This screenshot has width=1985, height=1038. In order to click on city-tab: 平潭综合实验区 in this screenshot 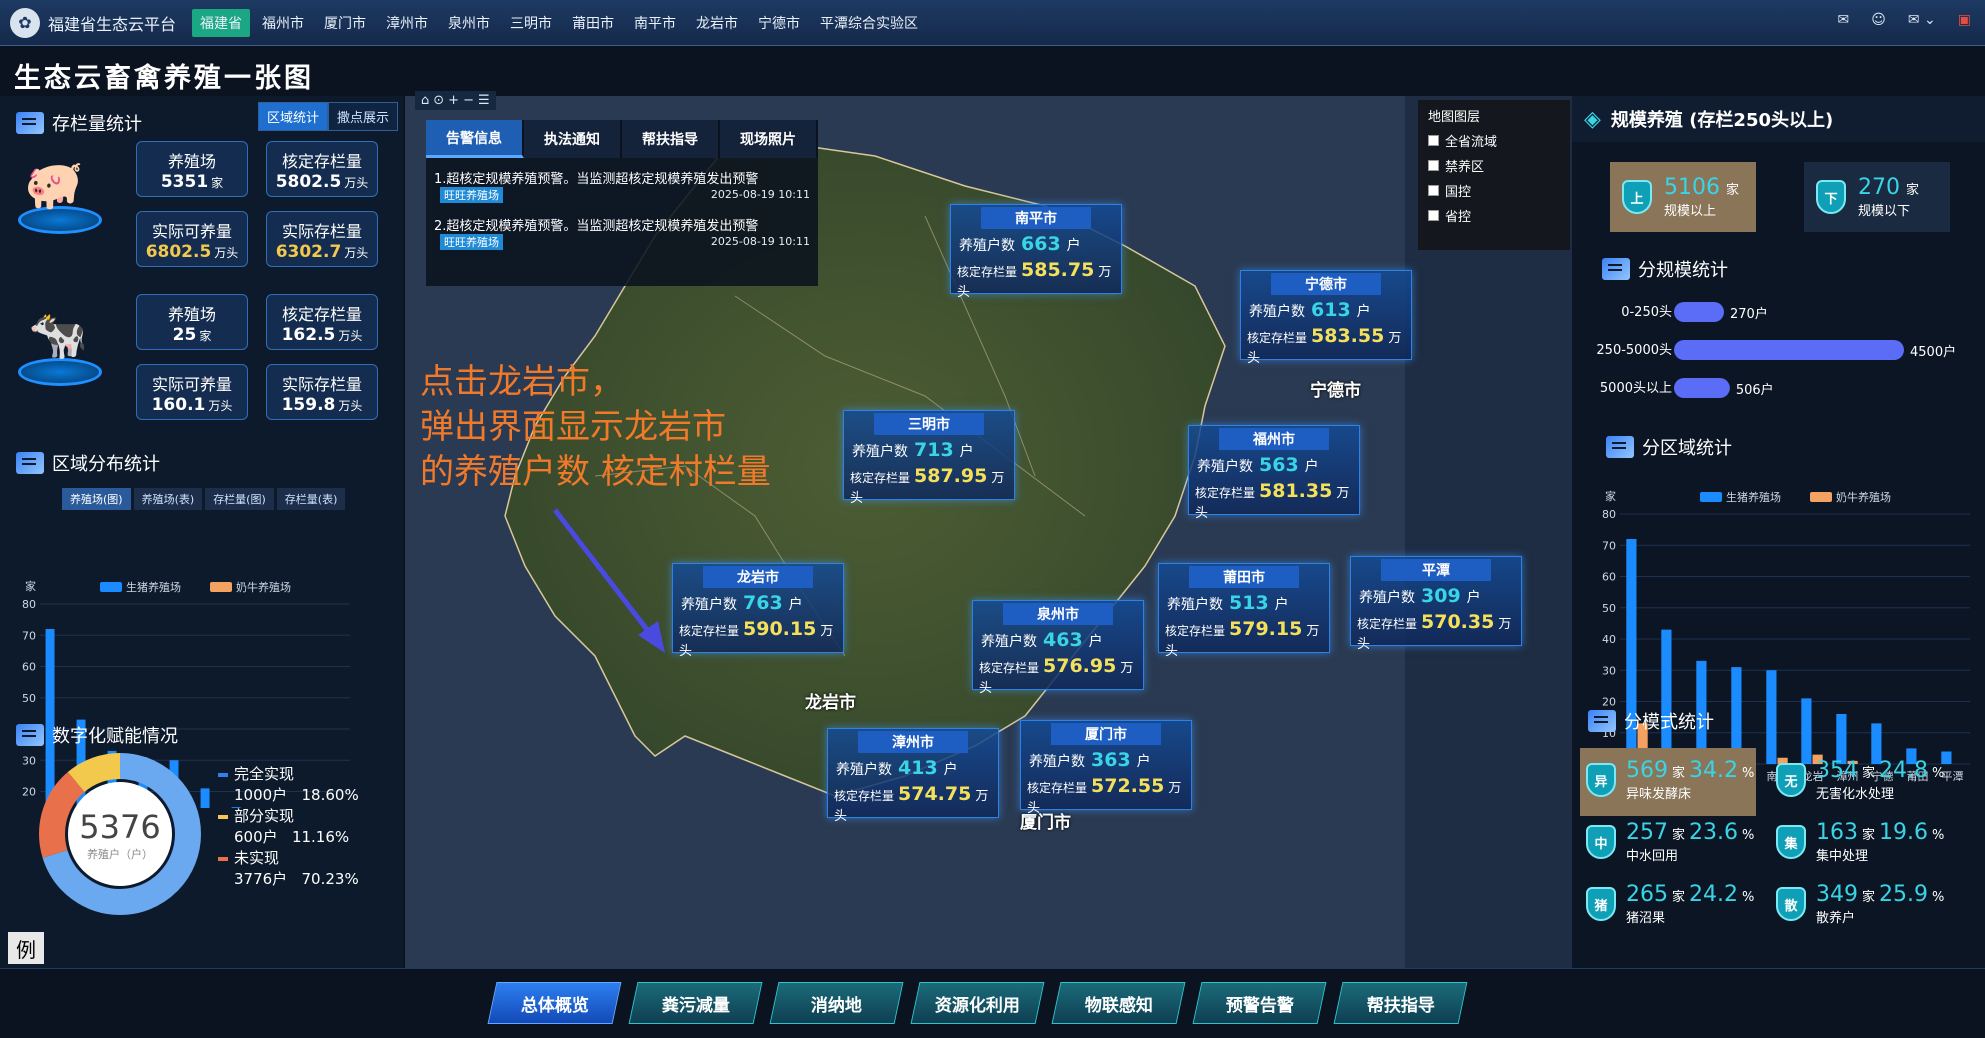, I will do `click(869, 23)`.